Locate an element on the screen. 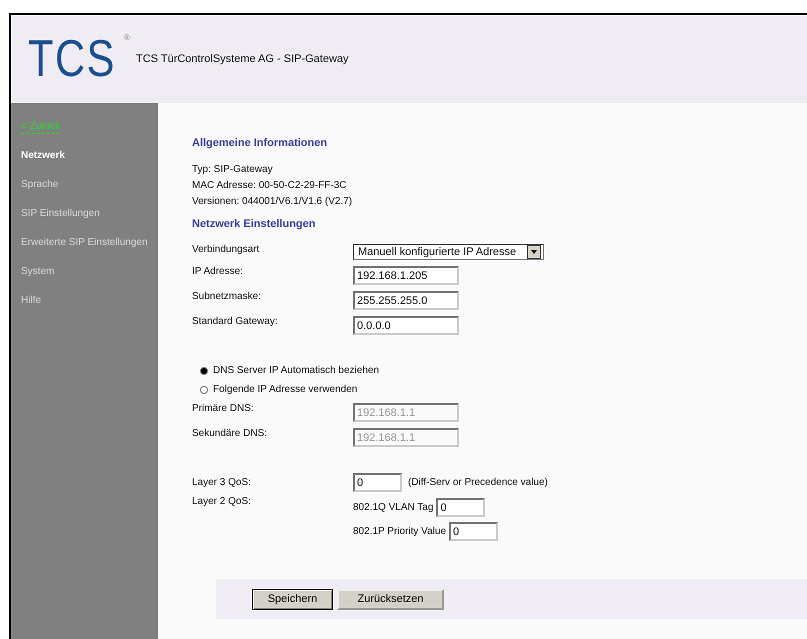  info-text: Versionen: 044001/V6.1/V1.6 (V2.7) is located at coordinates (272, 201).